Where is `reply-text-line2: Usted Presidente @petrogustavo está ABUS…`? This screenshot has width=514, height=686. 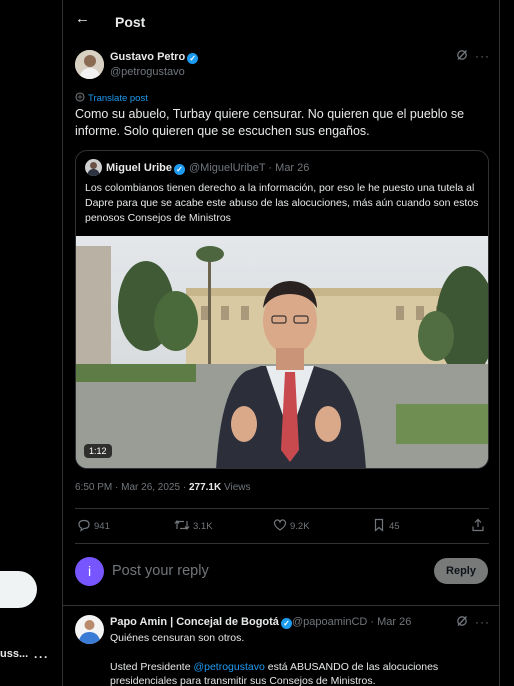 reply-text-line2: Usted Presidente @petrogustavo está ABUS… is located at coordinates (274, 667).